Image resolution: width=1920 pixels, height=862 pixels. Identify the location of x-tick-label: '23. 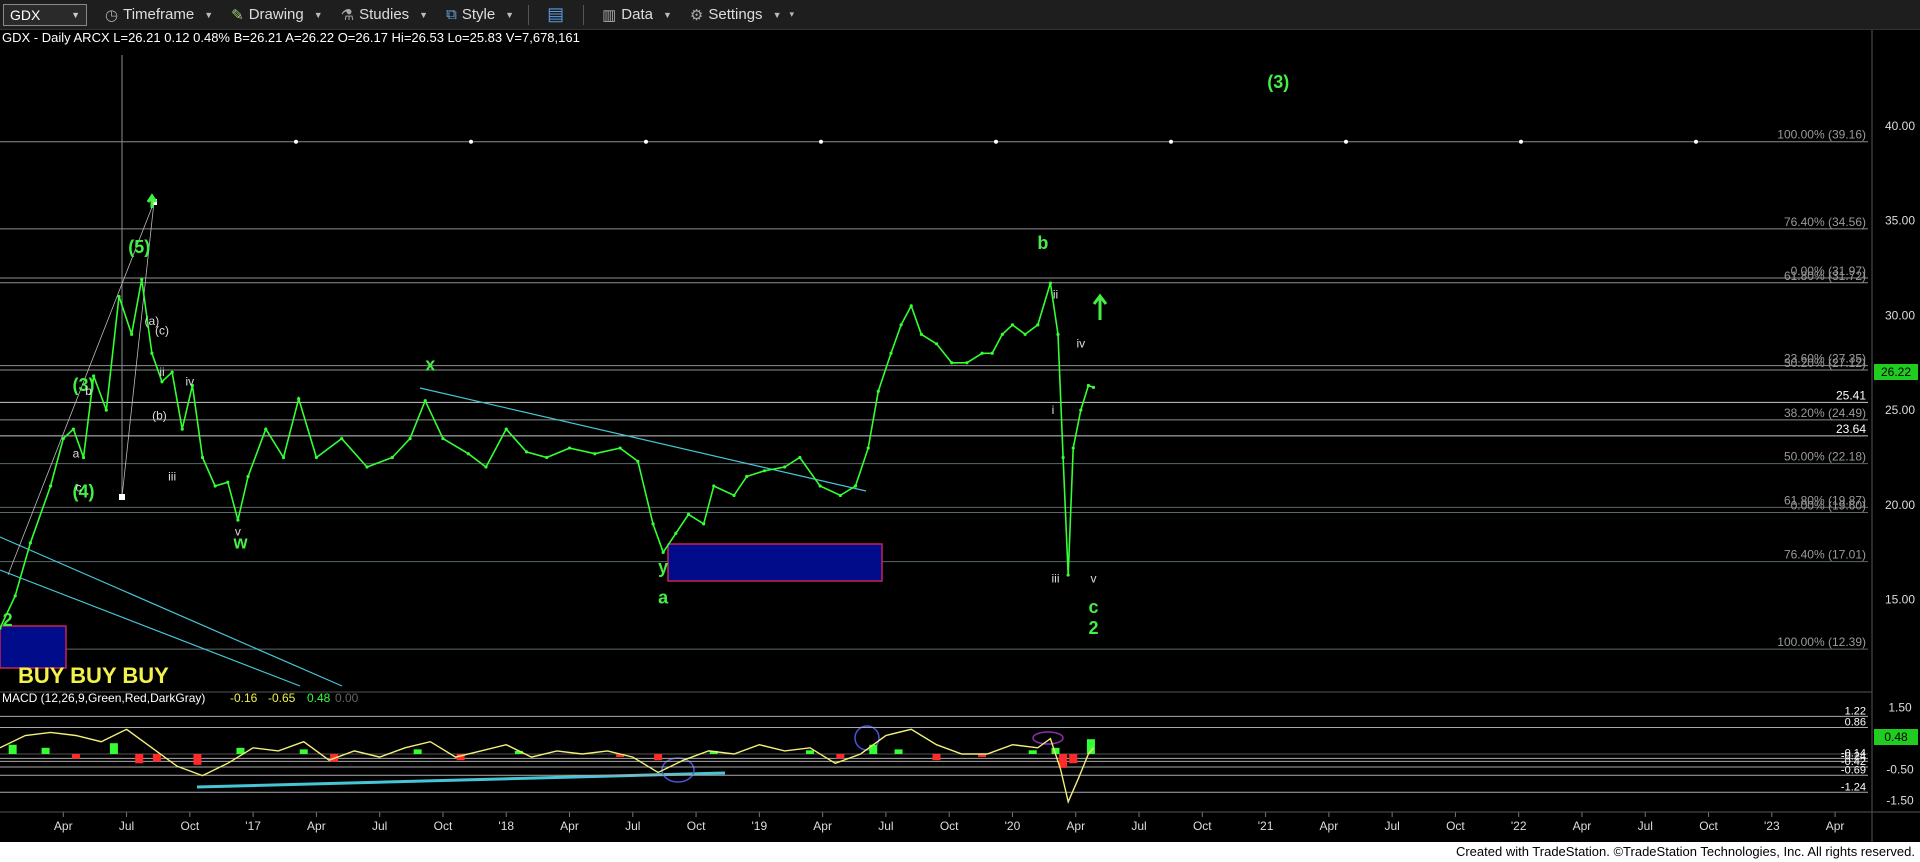
(1772, 826).